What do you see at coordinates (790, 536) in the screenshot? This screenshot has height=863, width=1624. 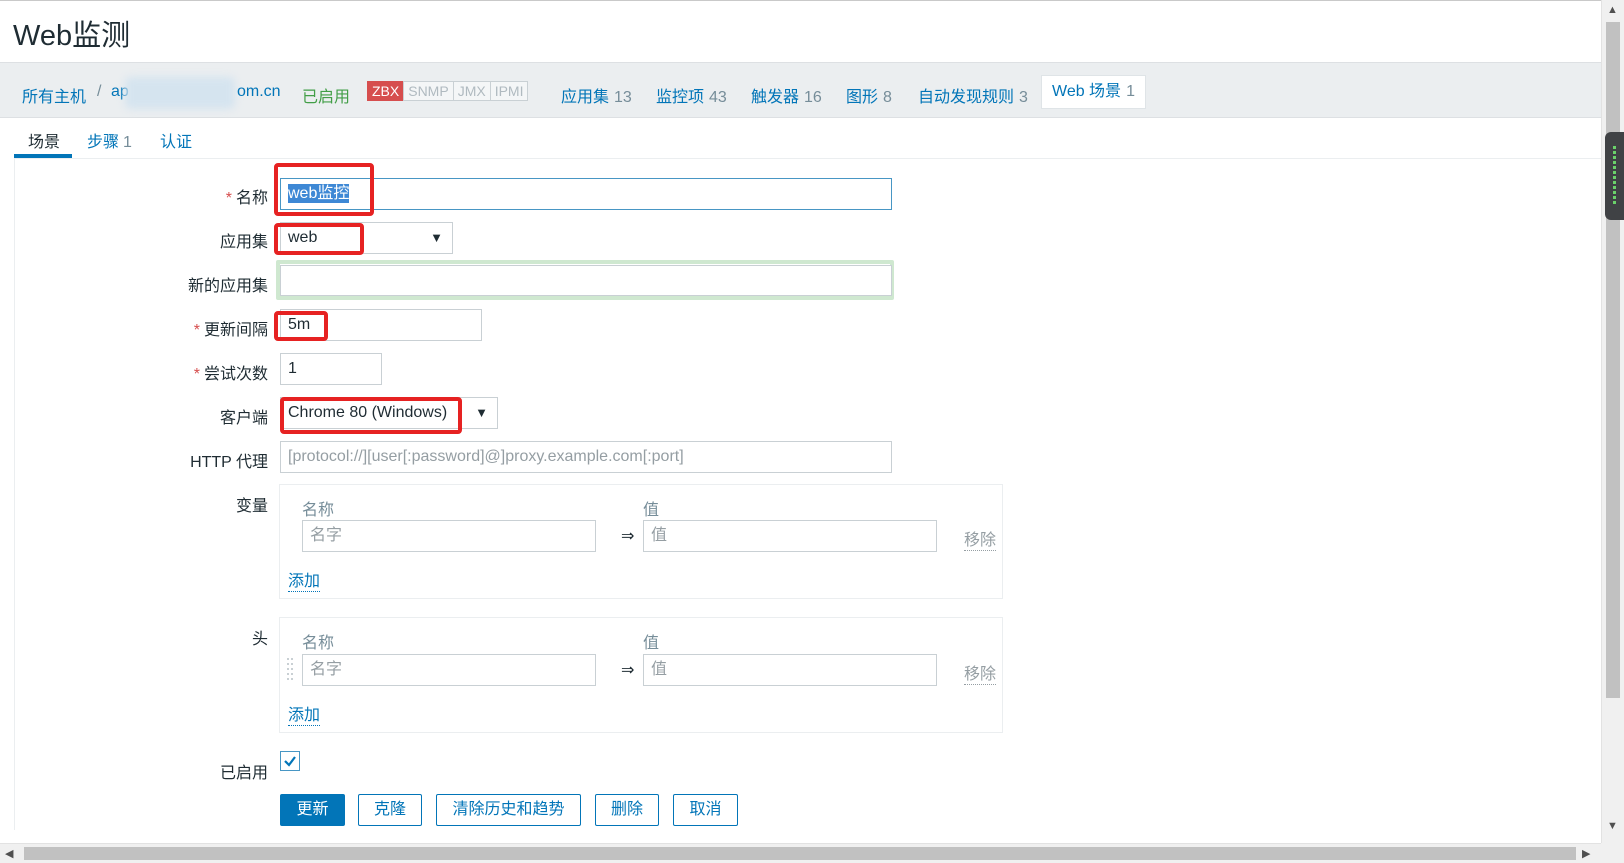 I see `variable-value-input: 值` at bounding box center [790, 536].